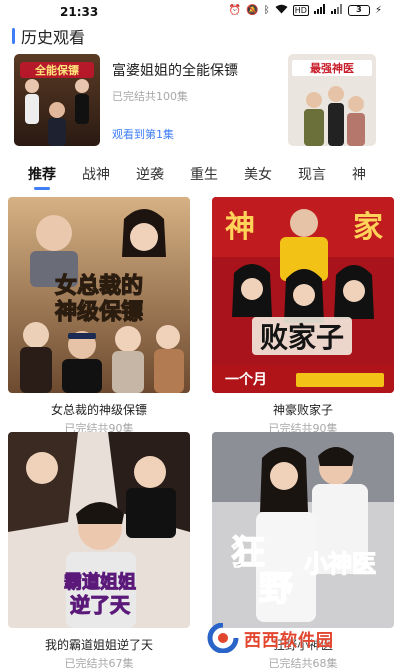 This screenshot has height=670, width=400. What do you see at coordinates (143, 134) in the screenshot?
I see `history-progress: 观看到第1集` at bounding box center [143, 134].